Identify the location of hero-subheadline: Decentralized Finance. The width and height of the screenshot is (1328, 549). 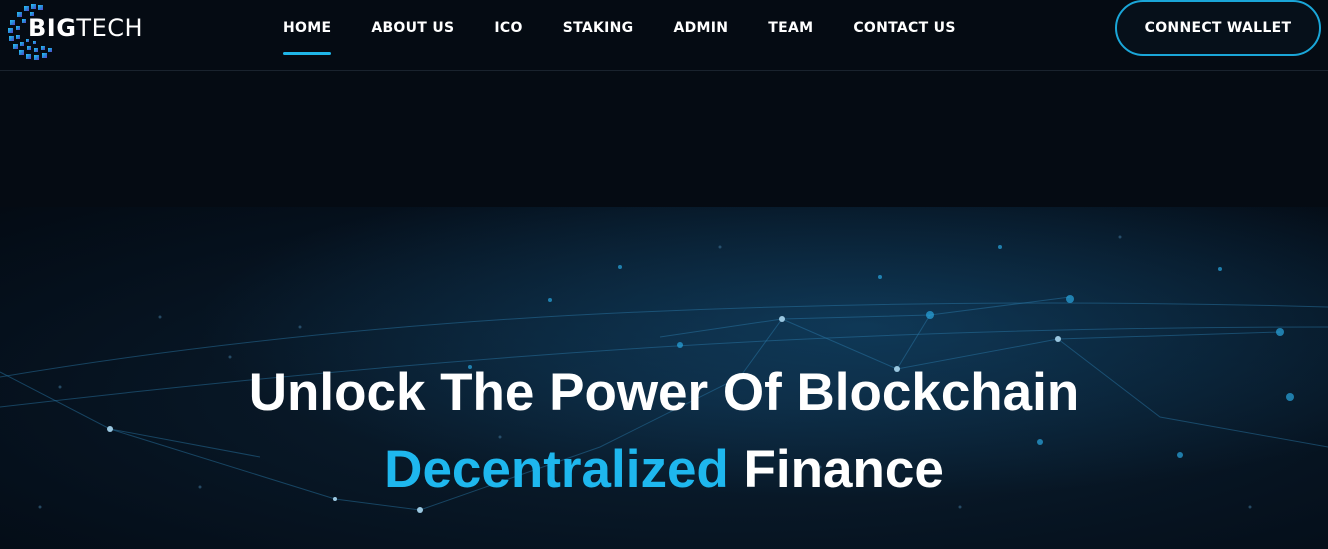
(664, 470).